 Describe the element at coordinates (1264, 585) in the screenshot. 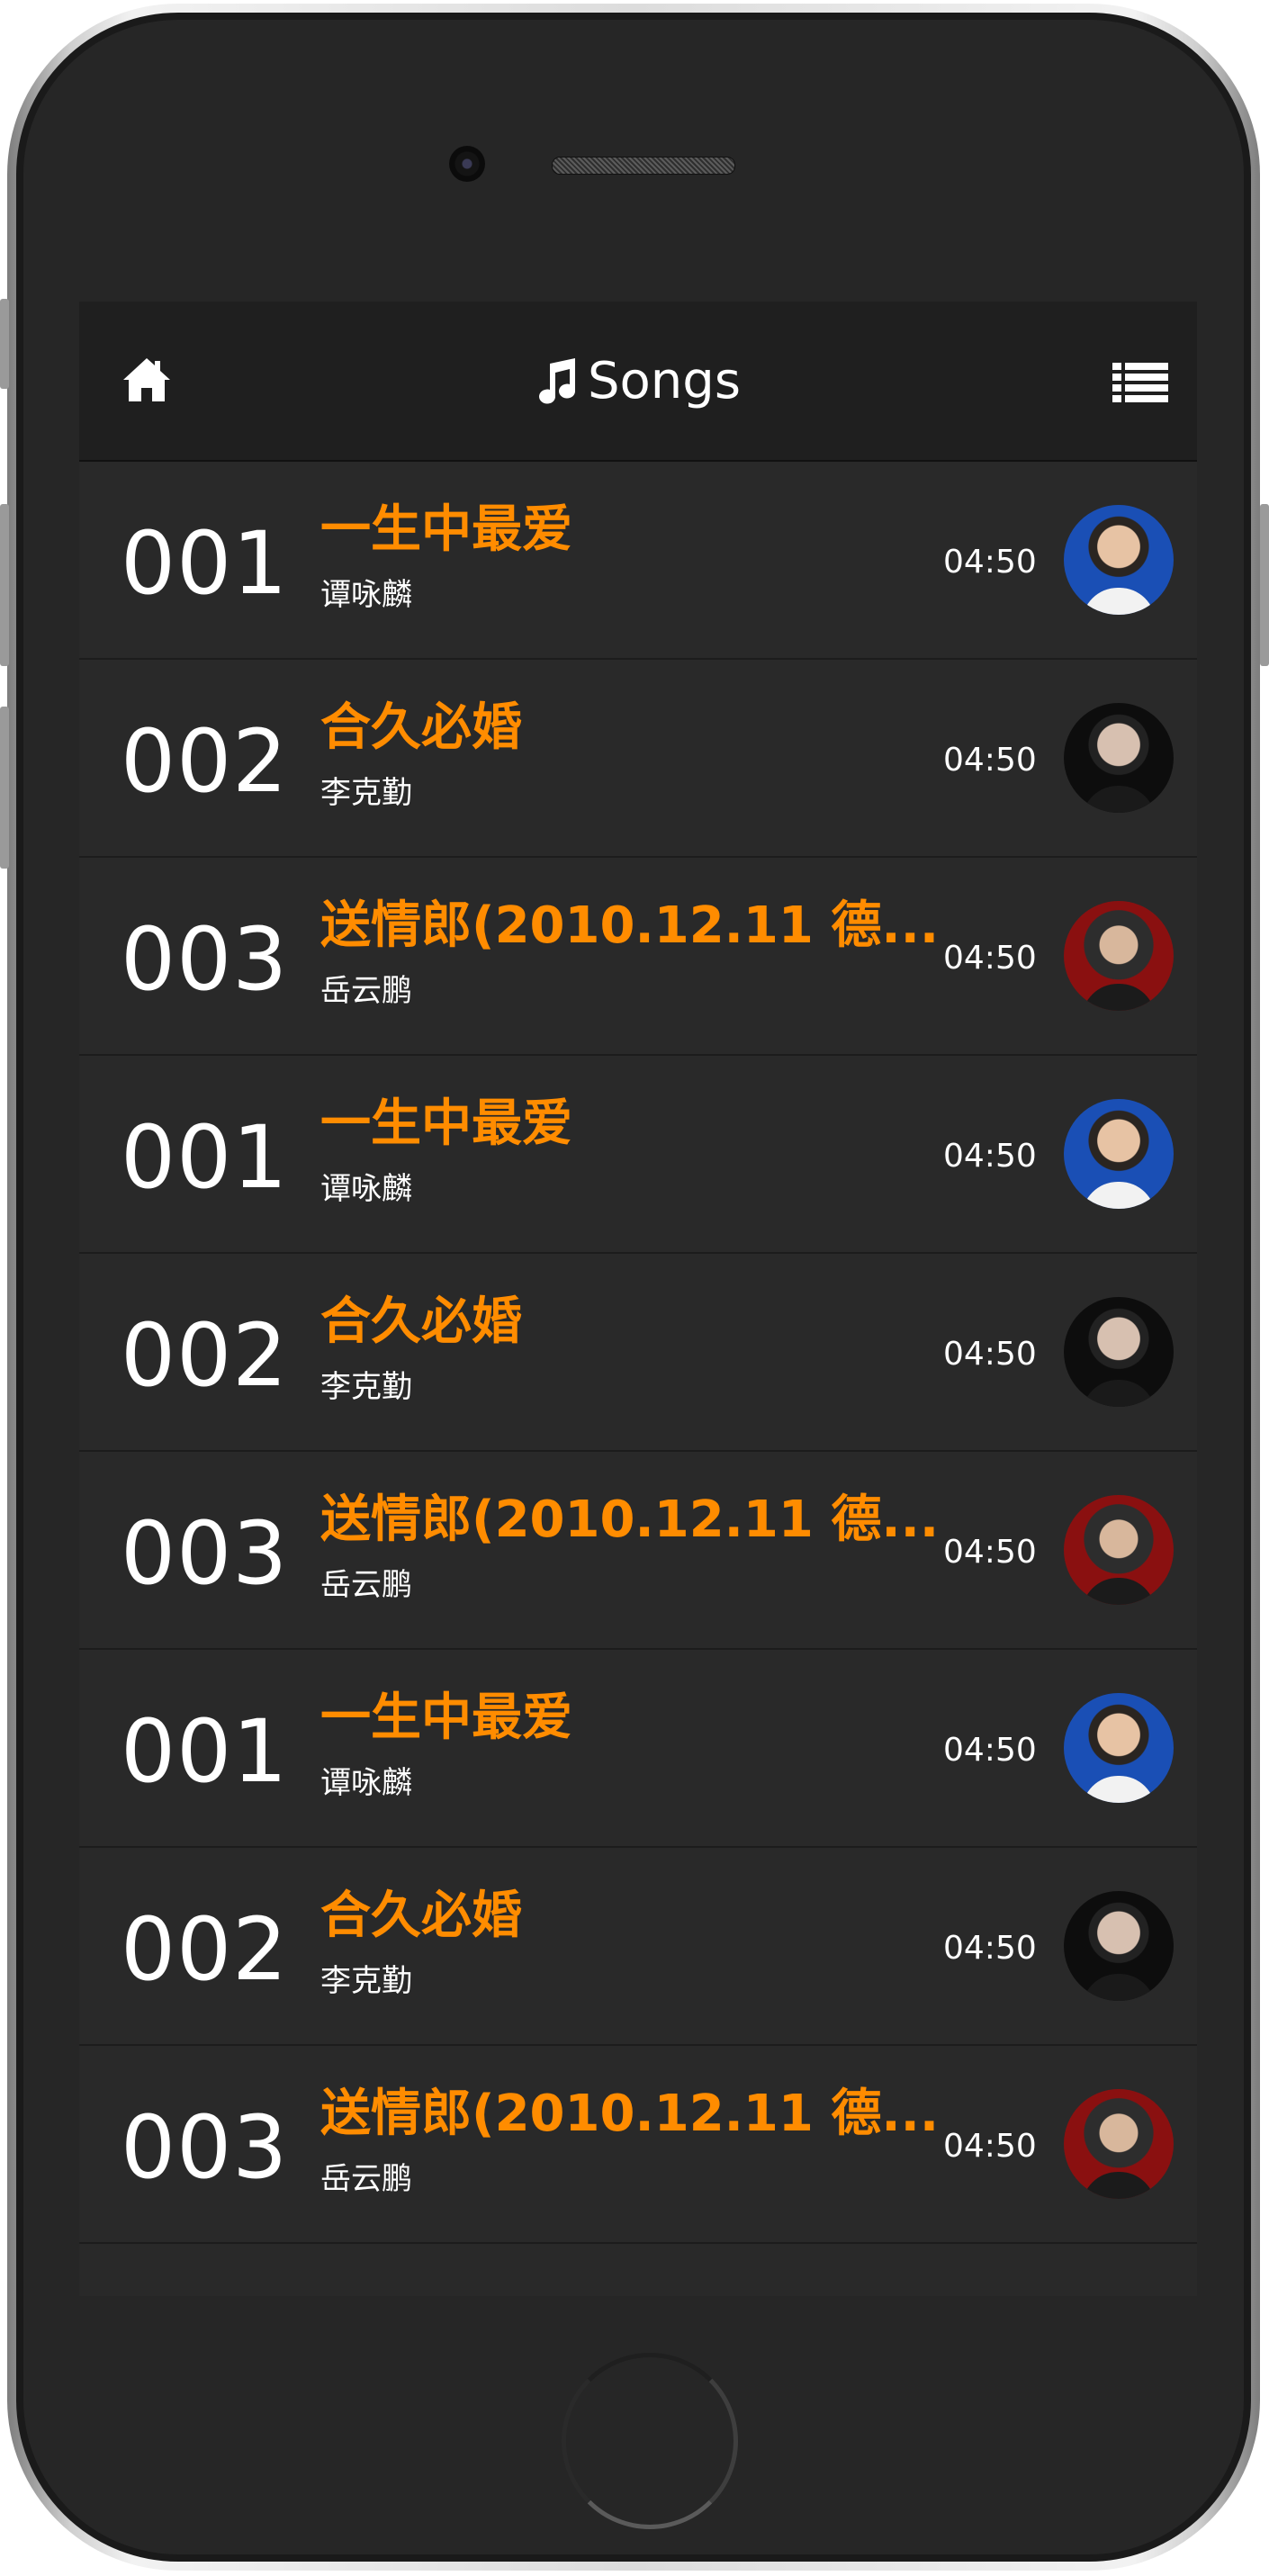

I see `power-button` at that location.